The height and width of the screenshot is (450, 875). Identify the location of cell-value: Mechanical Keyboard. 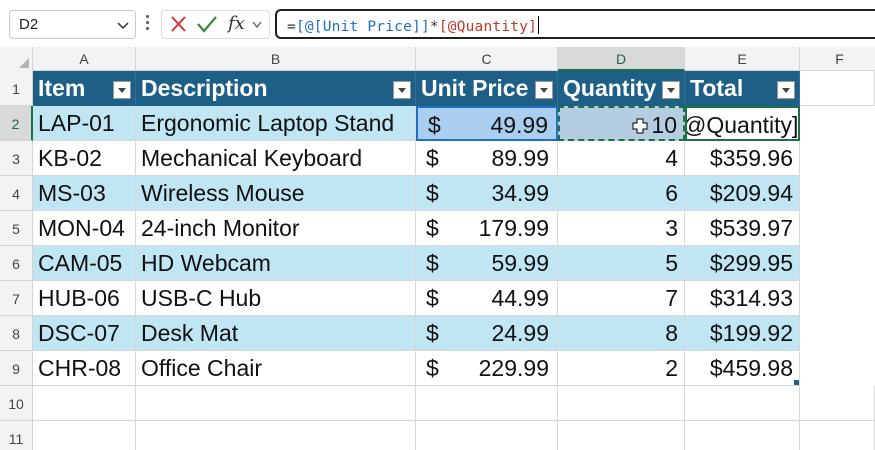
(252, 158).